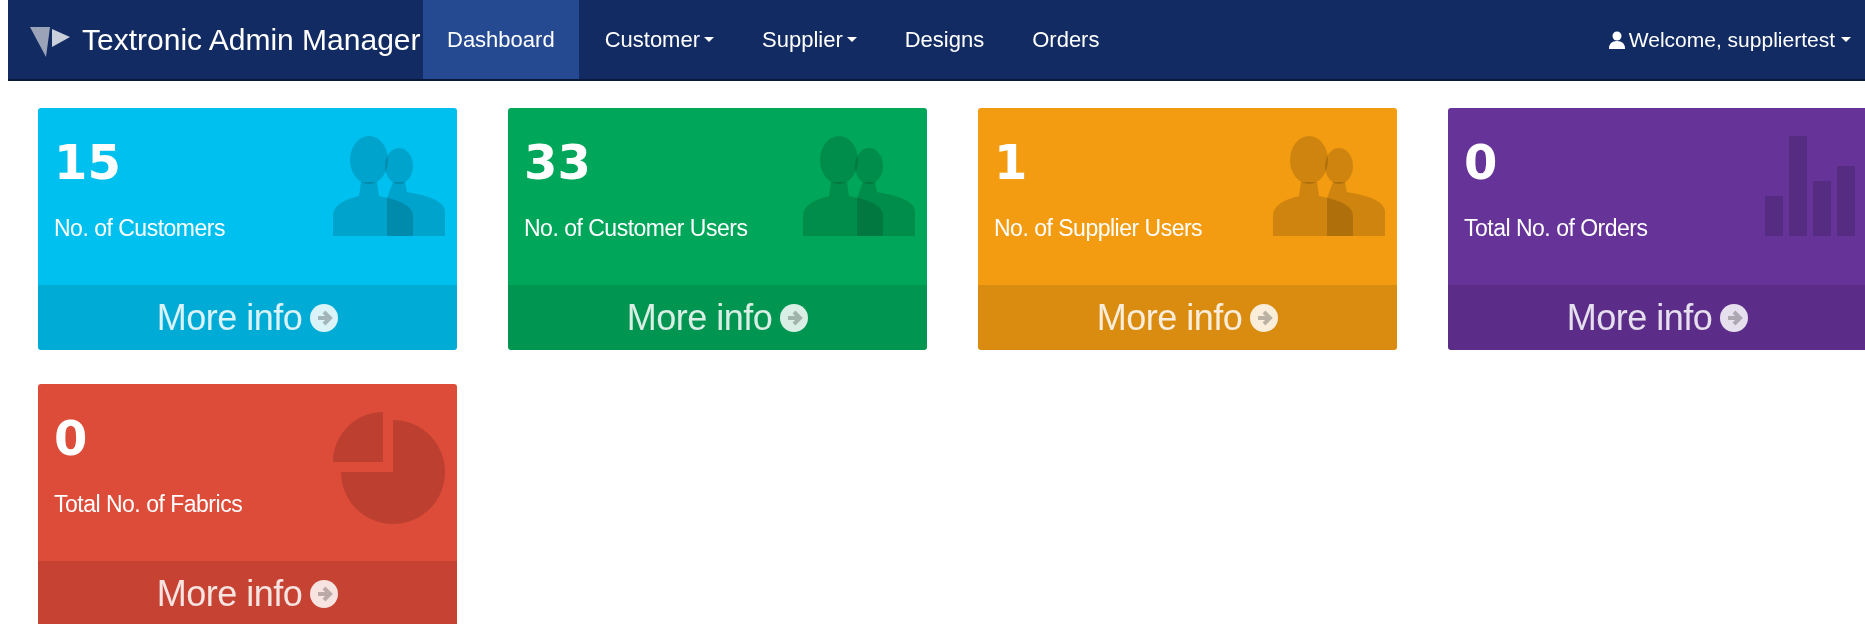 This screenshot has width=1865, height=624. I want to click on stat-value: 15, so click(87, 162).